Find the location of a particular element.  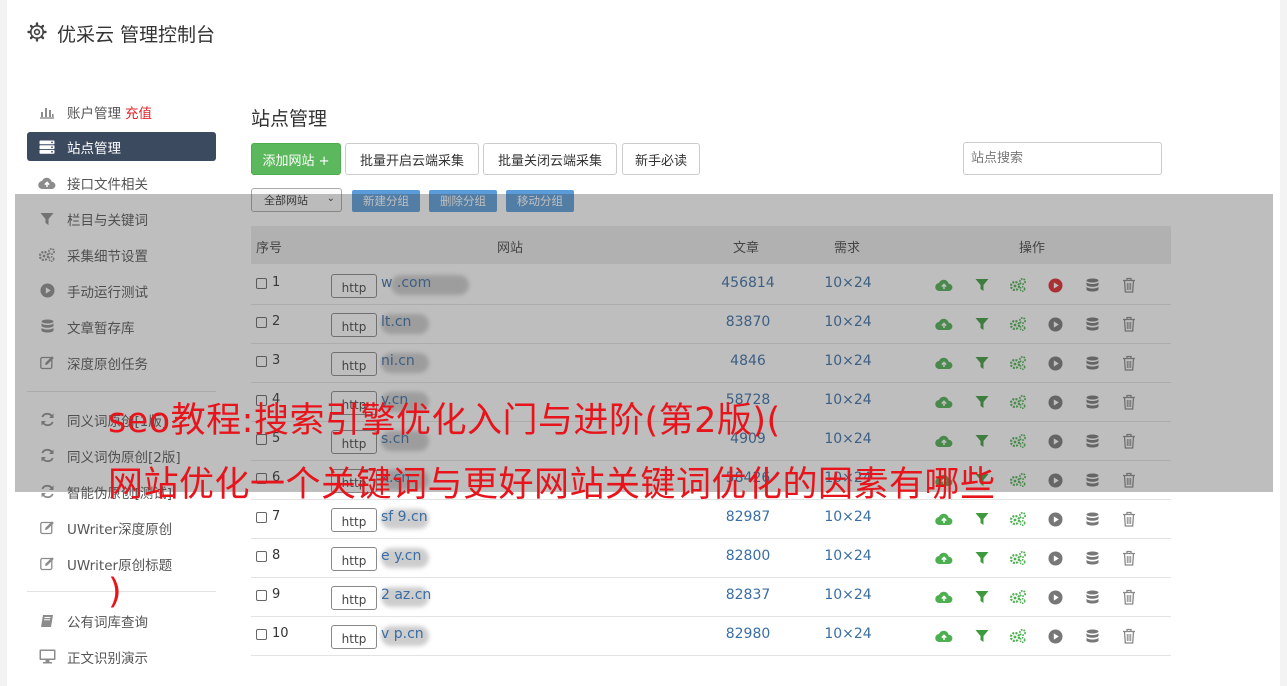

site-link: e y.cn is located at coordinates (401, 556).